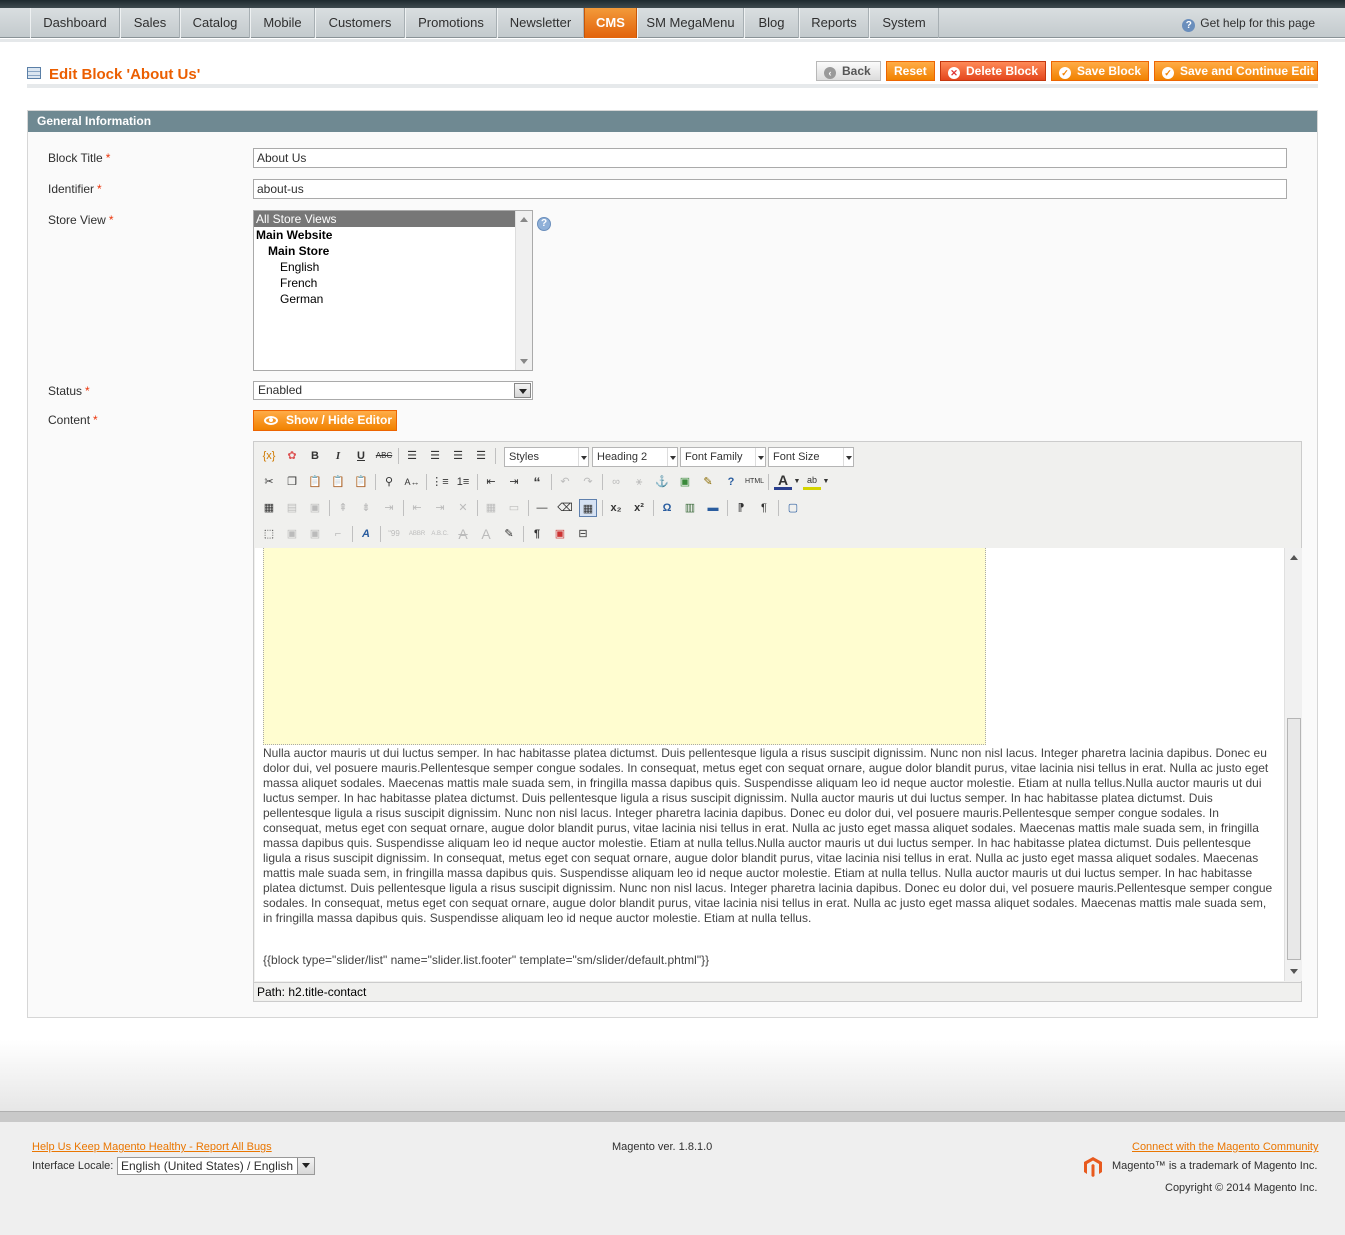 This screenshot has width=1345, height=1235. I want to click on horizontal-rule-icon: —, so click(542, 508).